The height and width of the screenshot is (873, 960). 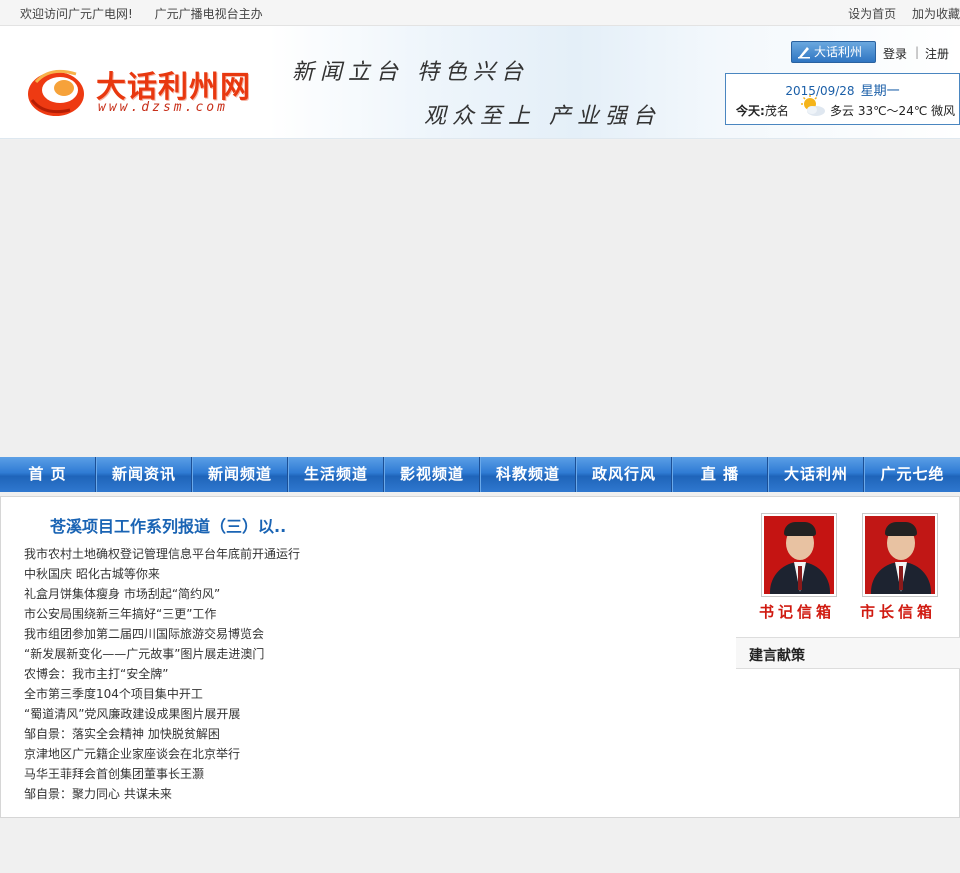 I want to click on slogan-line-1: 新闻立台 特色兴台, so click(x=410, y=72).